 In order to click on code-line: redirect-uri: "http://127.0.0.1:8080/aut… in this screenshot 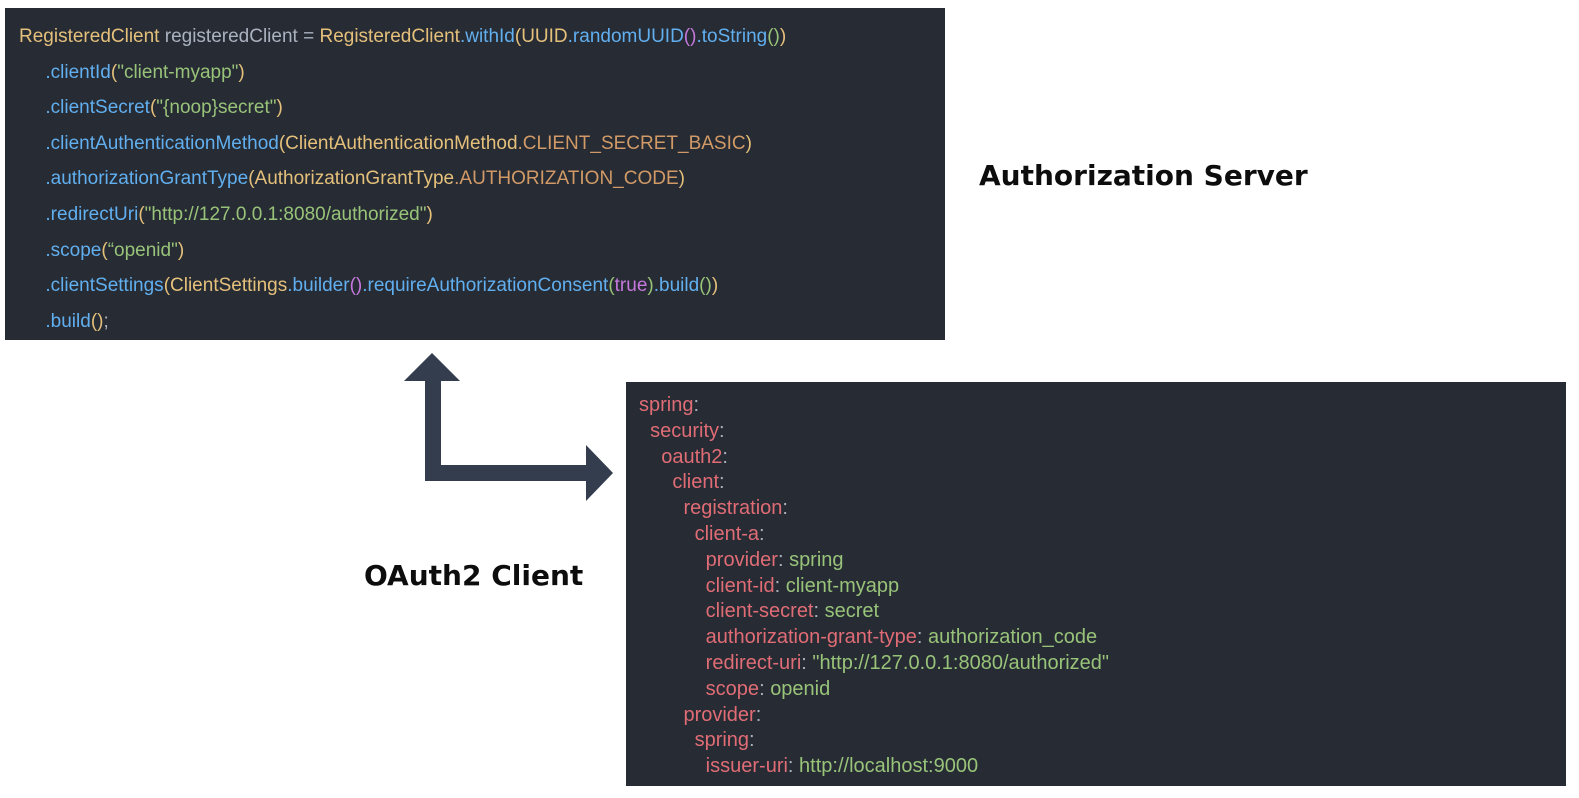, I will do `click(1102, 664)`.